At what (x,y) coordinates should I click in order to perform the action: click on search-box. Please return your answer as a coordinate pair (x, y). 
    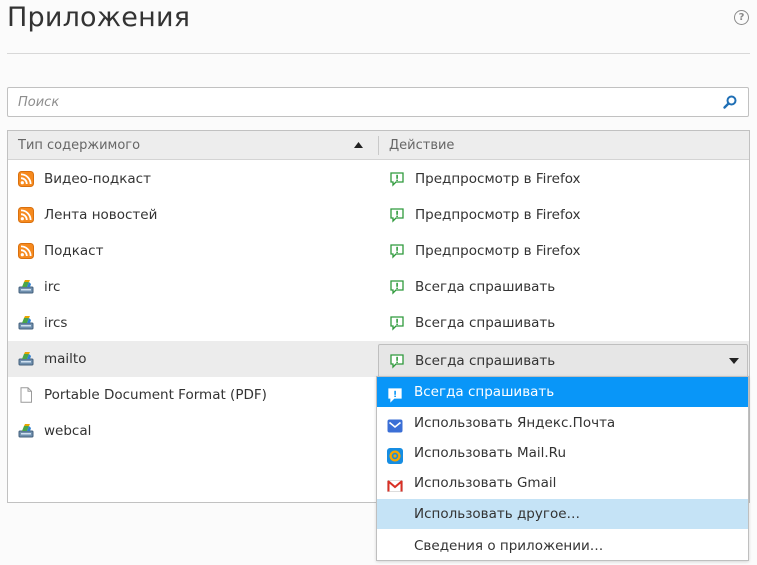
    Looking at the image, I should click on (378, 102).